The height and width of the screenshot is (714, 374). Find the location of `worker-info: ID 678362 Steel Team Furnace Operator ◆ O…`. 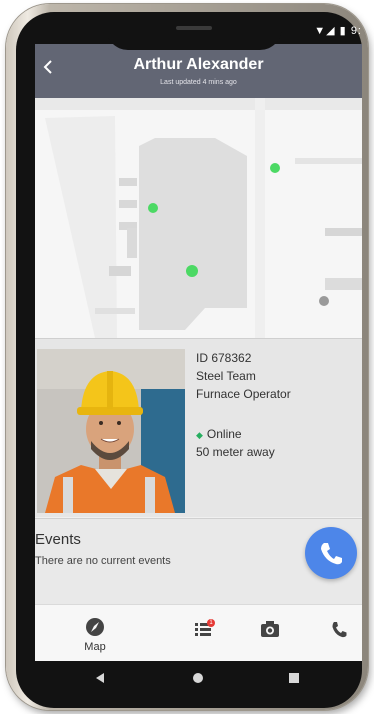

worker-info: ID 678362 Steel Team Furnace Operator ◆ O… is located at coordinates (243, 405).